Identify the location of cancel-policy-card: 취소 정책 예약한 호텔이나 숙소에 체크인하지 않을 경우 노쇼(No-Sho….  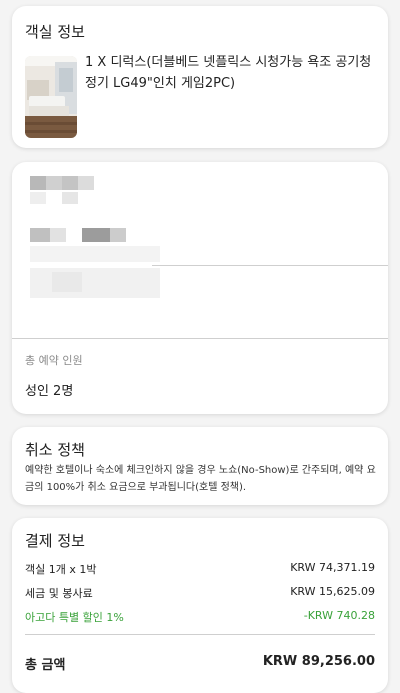
(200, 466).